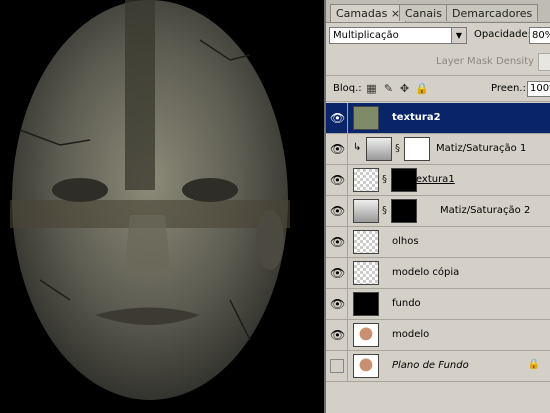  I want to click on layer-name: Plano de Fundo, so click(430, 365).